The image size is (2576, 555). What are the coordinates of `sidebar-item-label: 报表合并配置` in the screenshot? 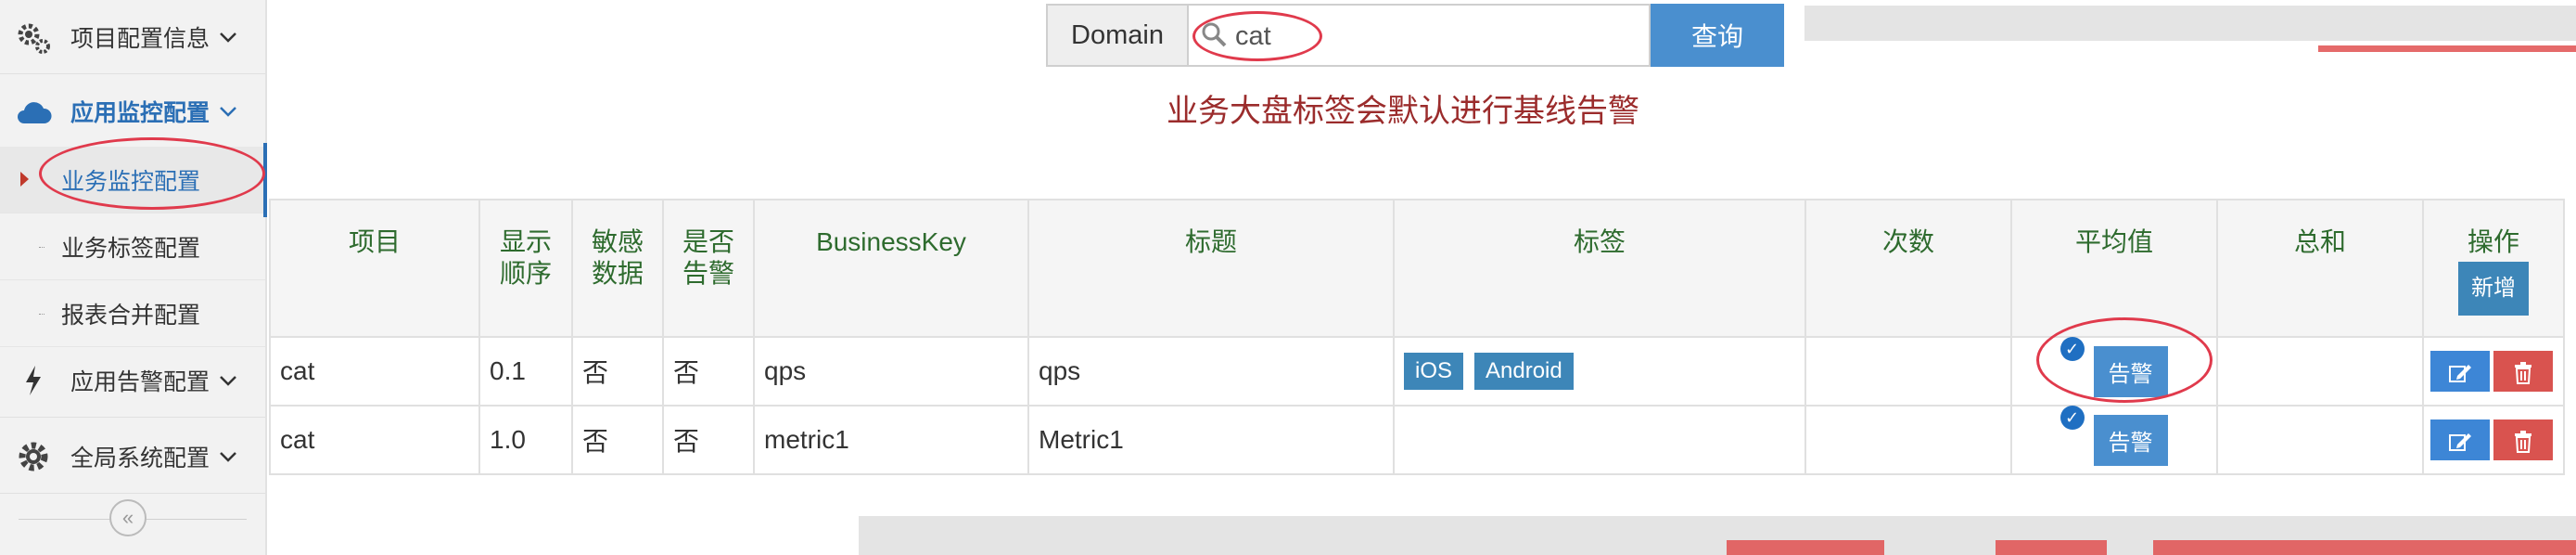 It's located at (131, 316).